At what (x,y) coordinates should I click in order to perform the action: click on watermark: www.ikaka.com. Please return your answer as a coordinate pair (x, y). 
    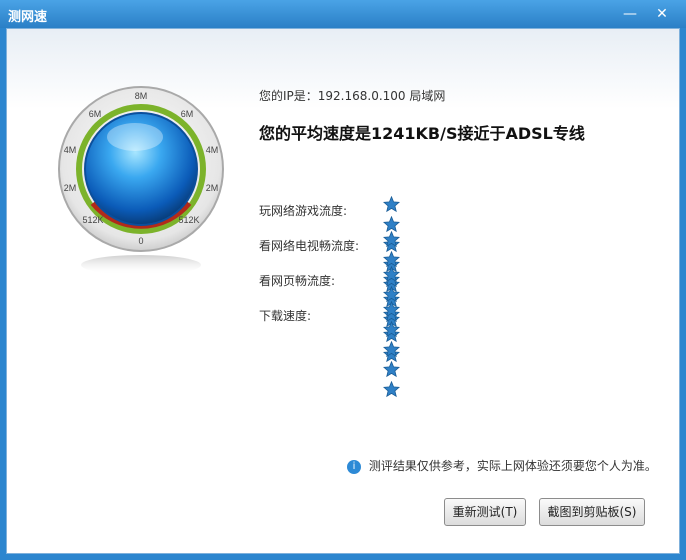
    Looking at the image, I should click on (633, 537).